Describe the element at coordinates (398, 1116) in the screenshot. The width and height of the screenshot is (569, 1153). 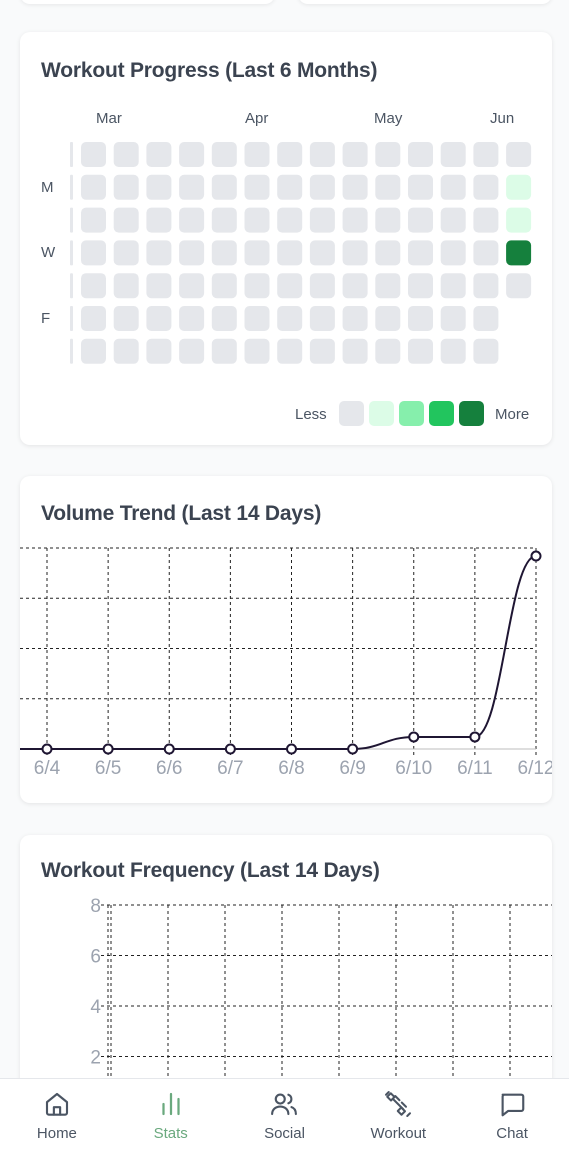
I see `nav-item-workout: Workout` at that location.